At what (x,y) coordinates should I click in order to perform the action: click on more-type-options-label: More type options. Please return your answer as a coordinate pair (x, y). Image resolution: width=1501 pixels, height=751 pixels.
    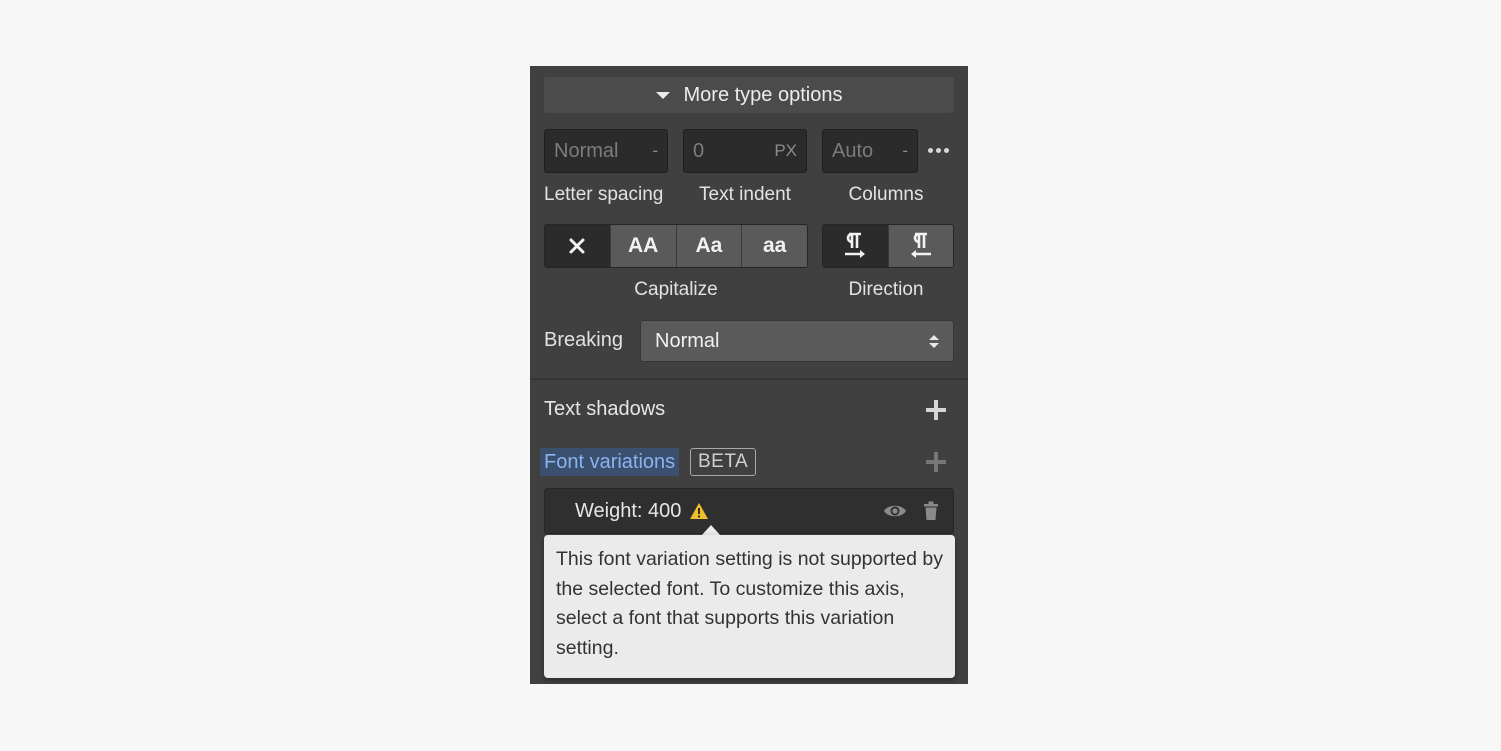
    Looking at the image, I should click on (763, 94).